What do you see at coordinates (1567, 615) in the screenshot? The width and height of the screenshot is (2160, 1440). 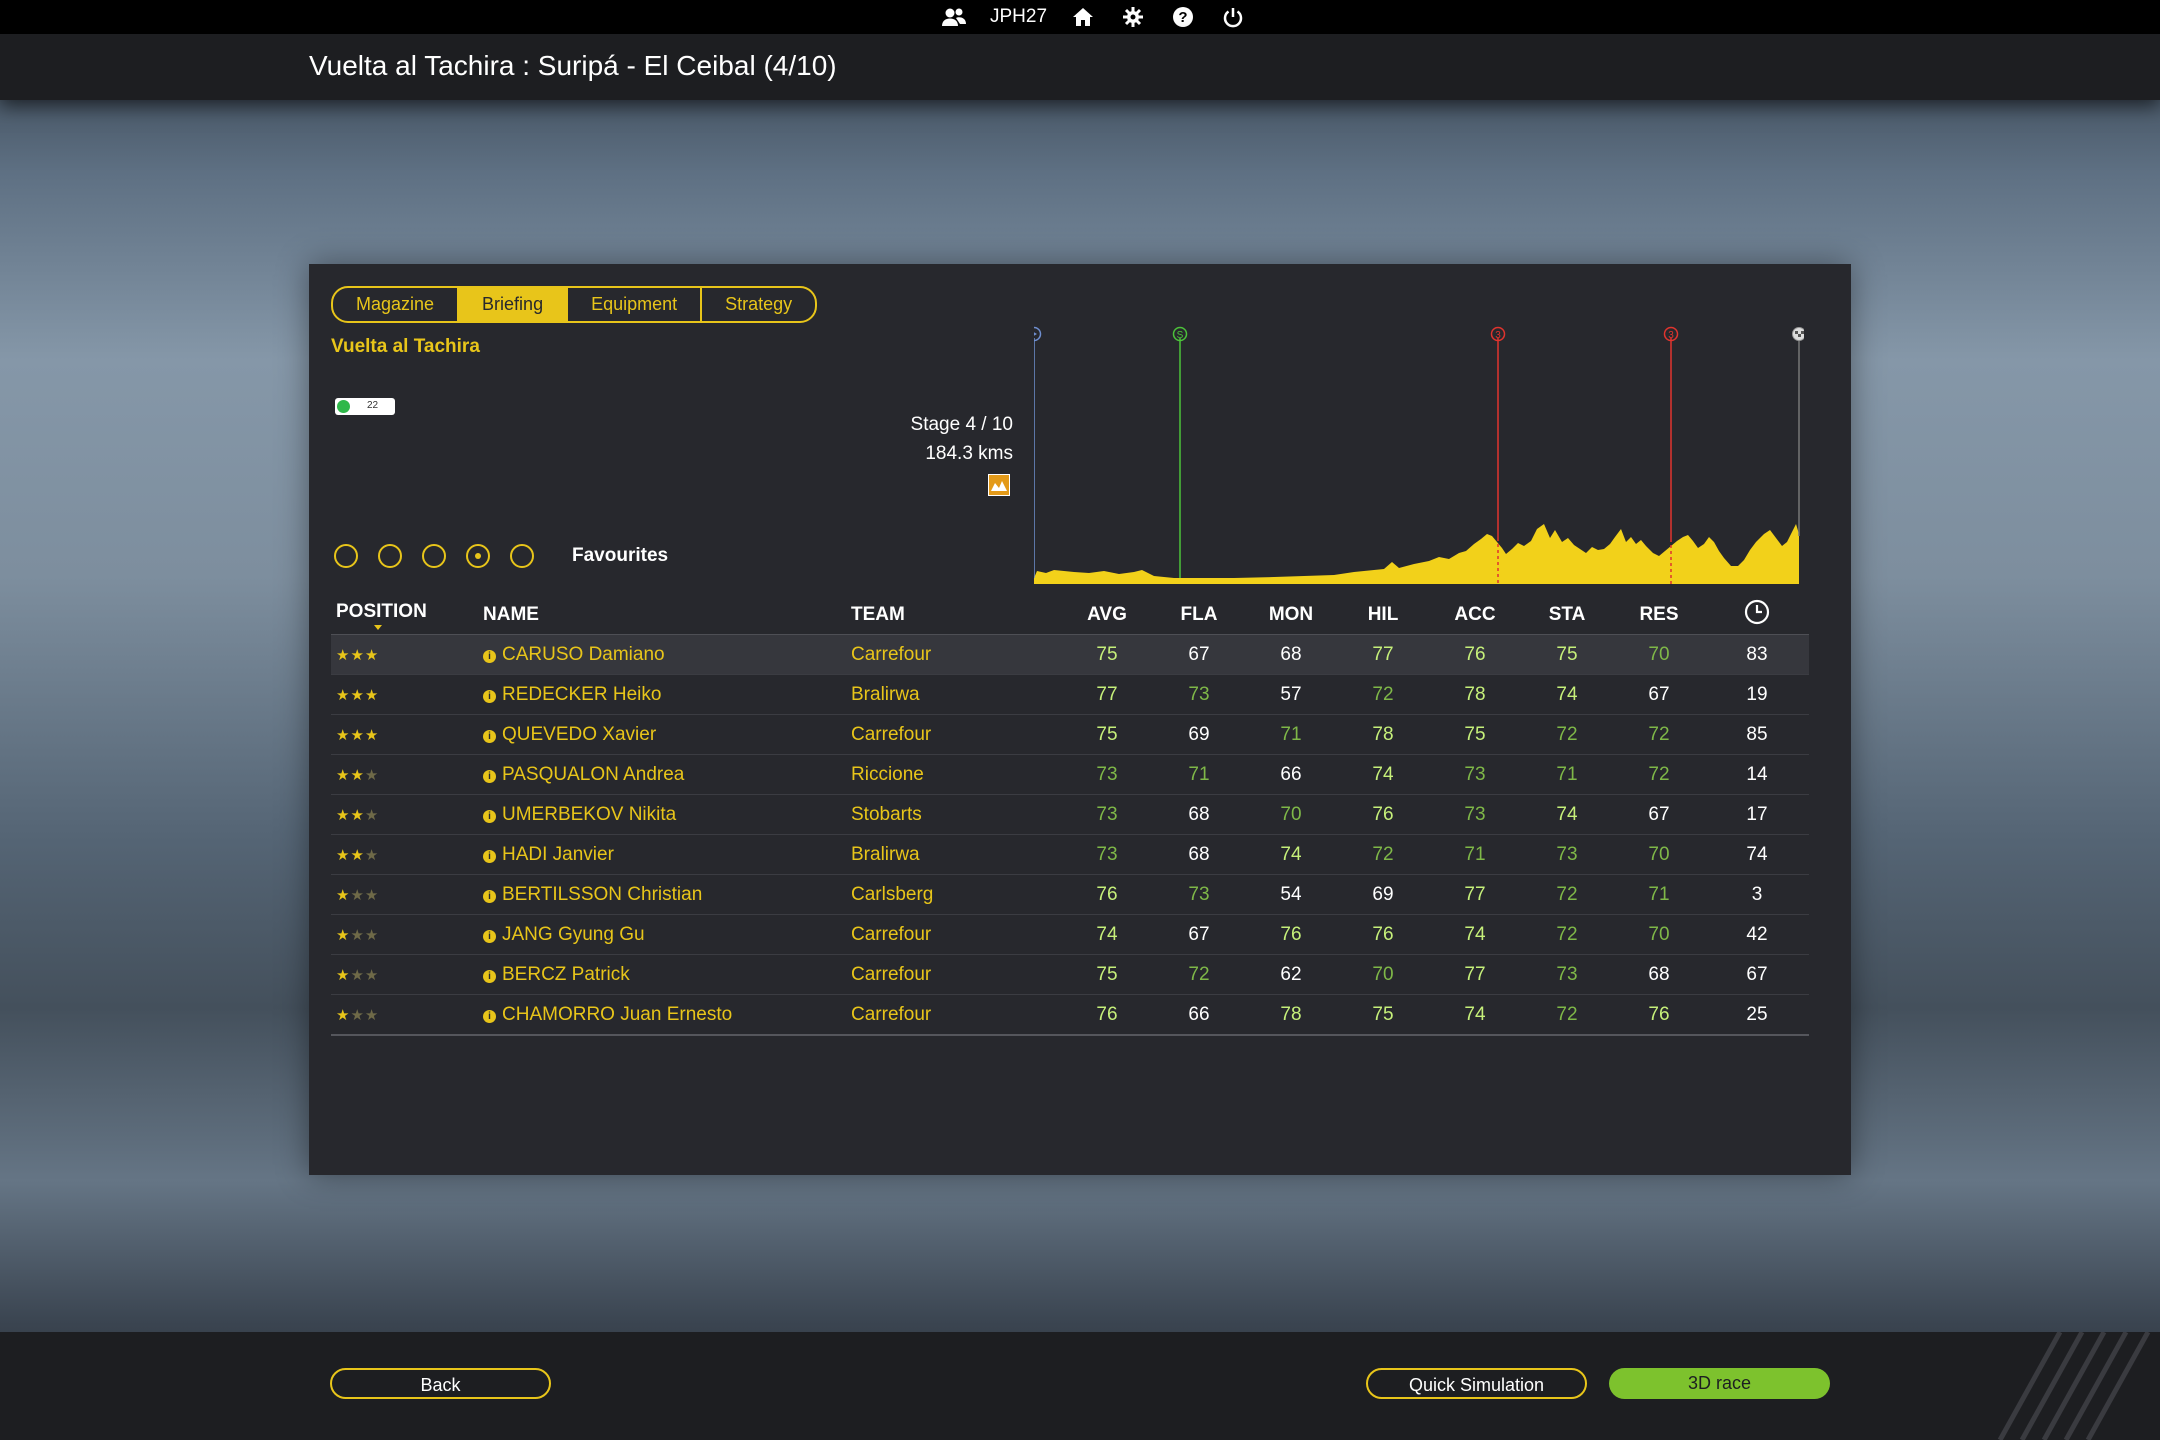 I see `column-sta: STA` at bounding box center [1567, 615].